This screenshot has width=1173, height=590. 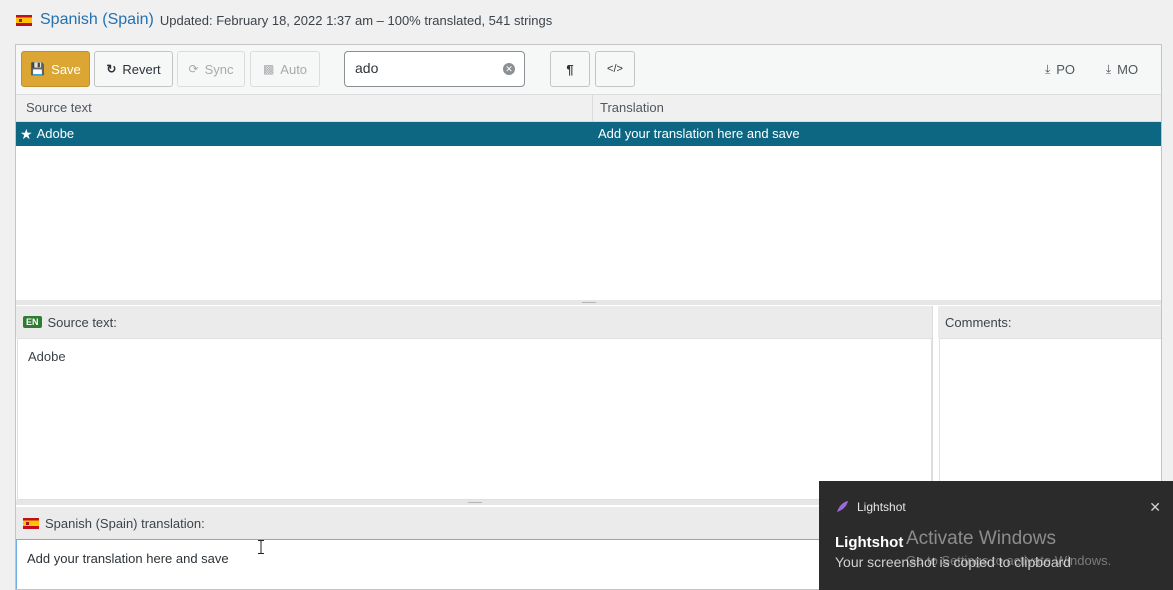 What do you see at coordinates (1009, 560) in the screenshot?
I see `activate-windows-subtext: Go to Settings to activate Windows.` at bounding box center [1009, 560].